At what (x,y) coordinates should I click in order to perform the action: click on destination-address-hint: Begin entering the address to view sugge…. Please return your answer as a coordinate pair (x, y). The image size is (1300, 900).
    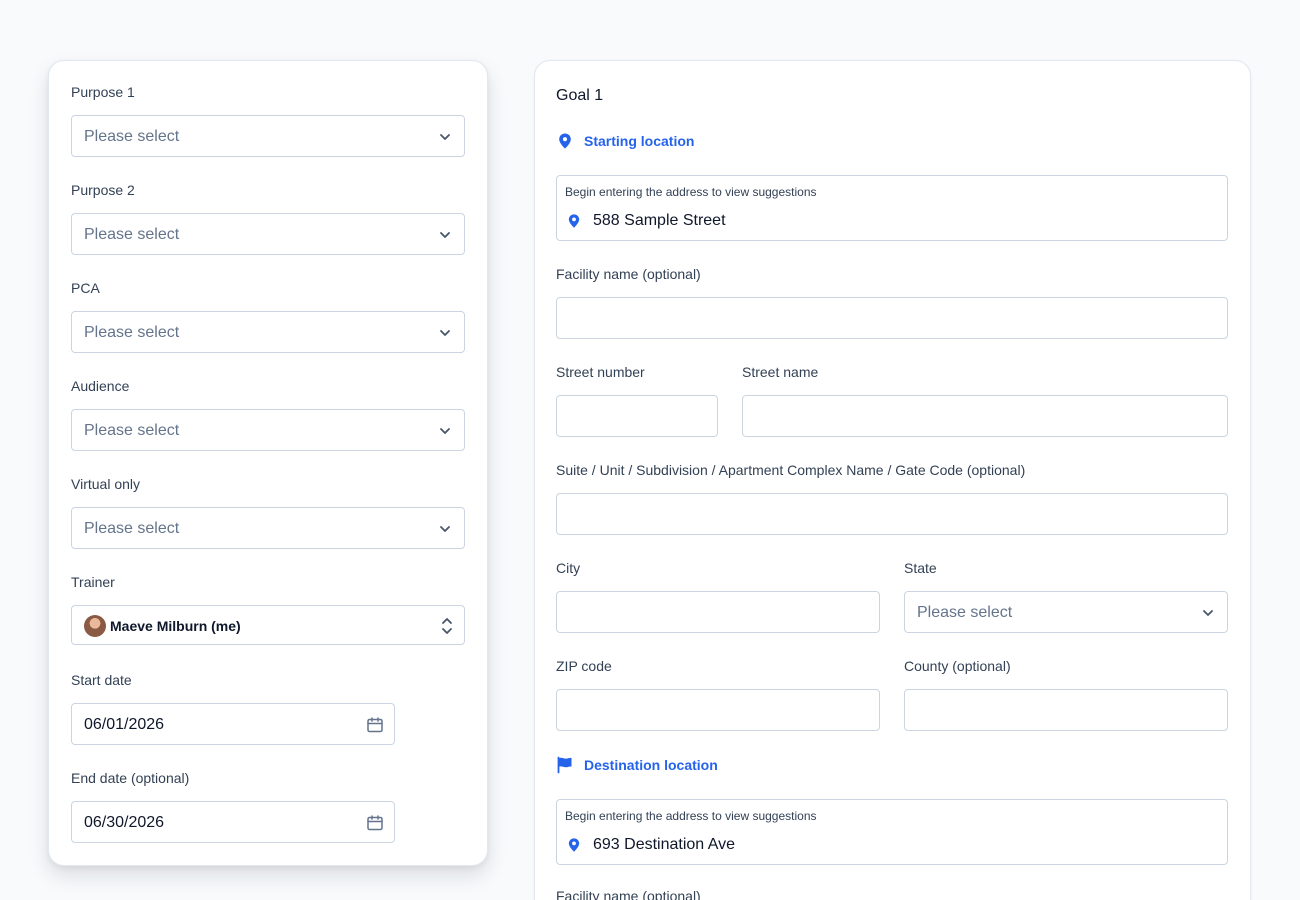
    Looking at the image, I should click on (691, 816).